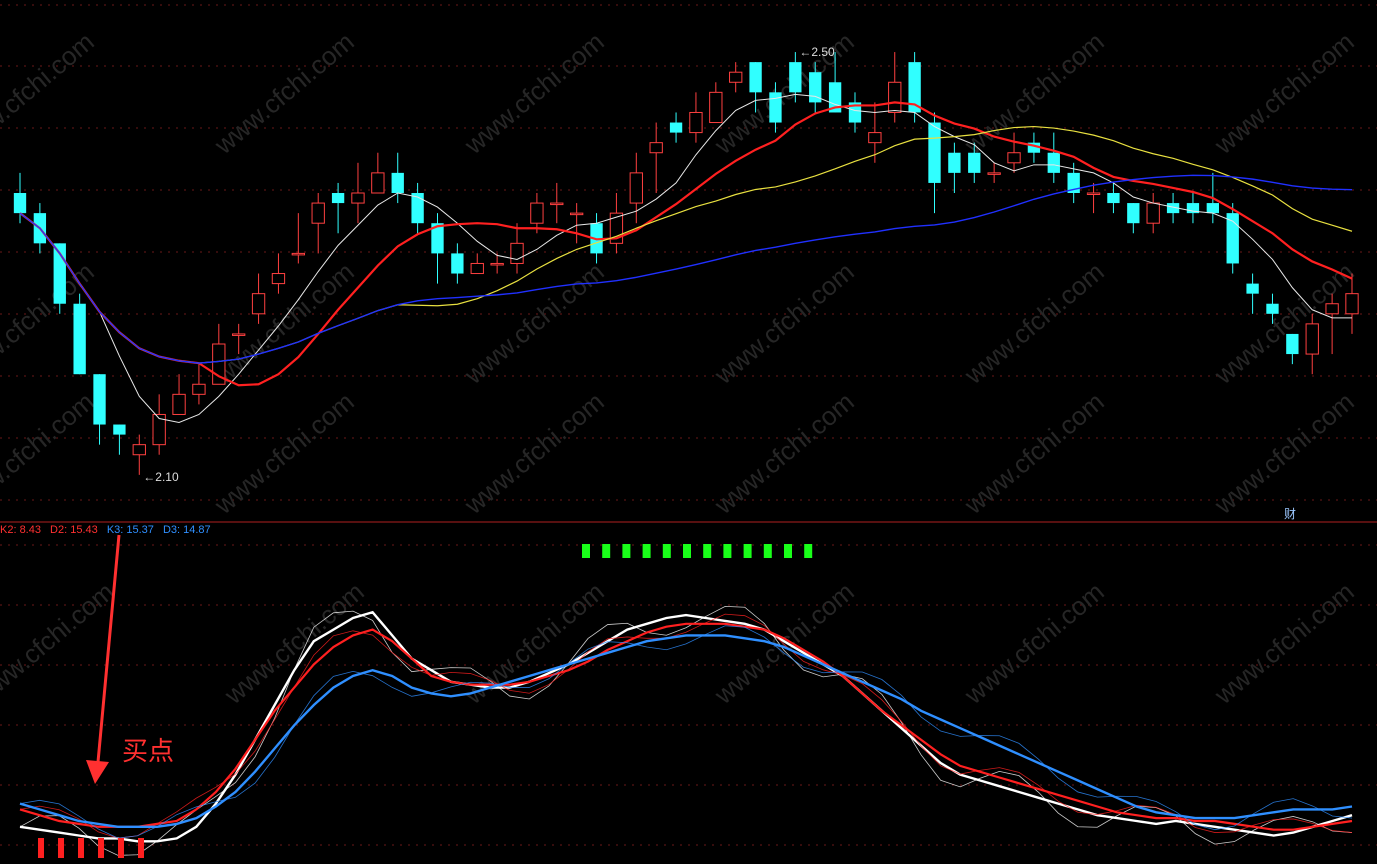 This screenshot has width=1377, height=864. Describe the element at coordinates (148, 752) in the screenshot. I see `buy-point-label: 买点` at that location.